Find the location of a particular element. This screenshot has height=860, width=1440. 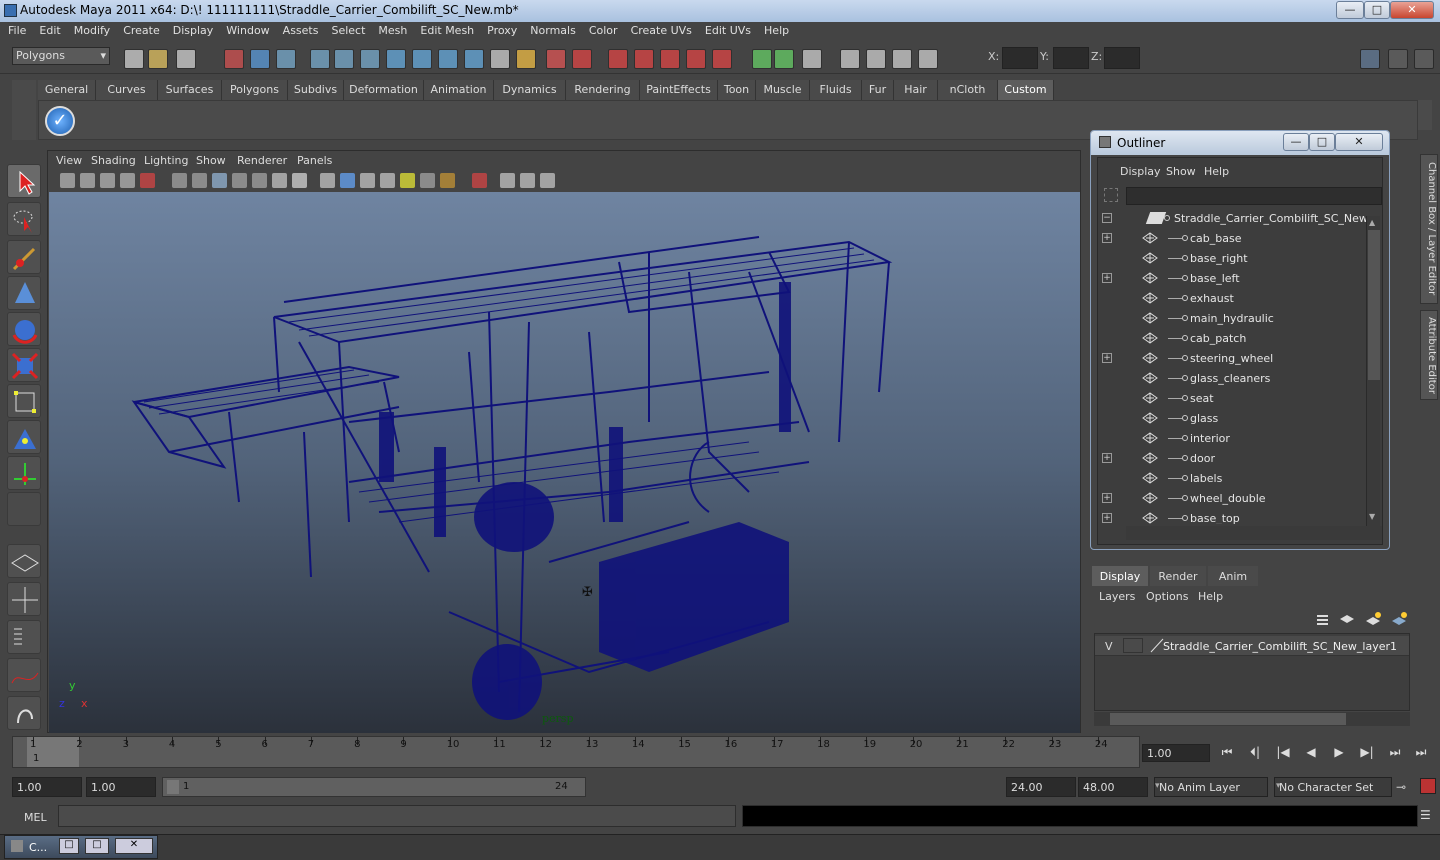

menu-edit: Edit is located at coordinates (48, 29).